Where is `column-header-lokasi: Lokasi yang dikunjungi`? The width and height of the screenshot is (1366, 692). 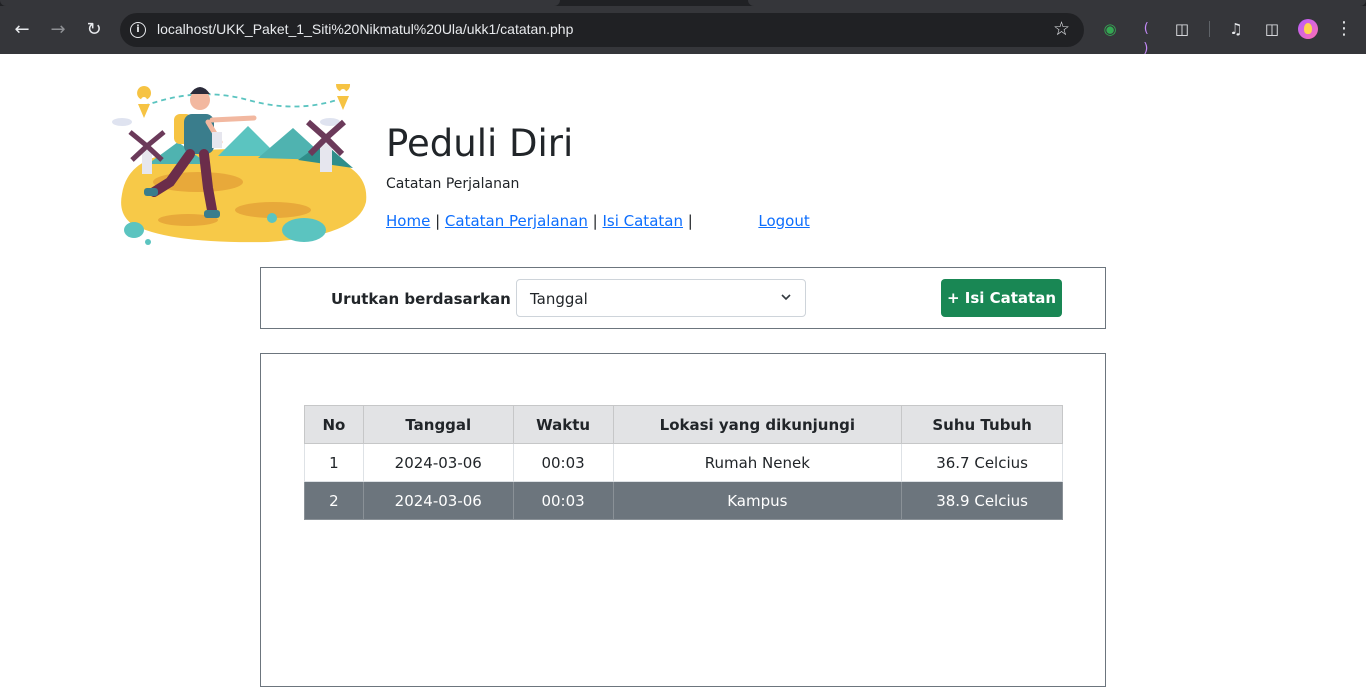
column-header-lokasi: Lokasi yang dikunjungi is located at coordinates (757, 424).